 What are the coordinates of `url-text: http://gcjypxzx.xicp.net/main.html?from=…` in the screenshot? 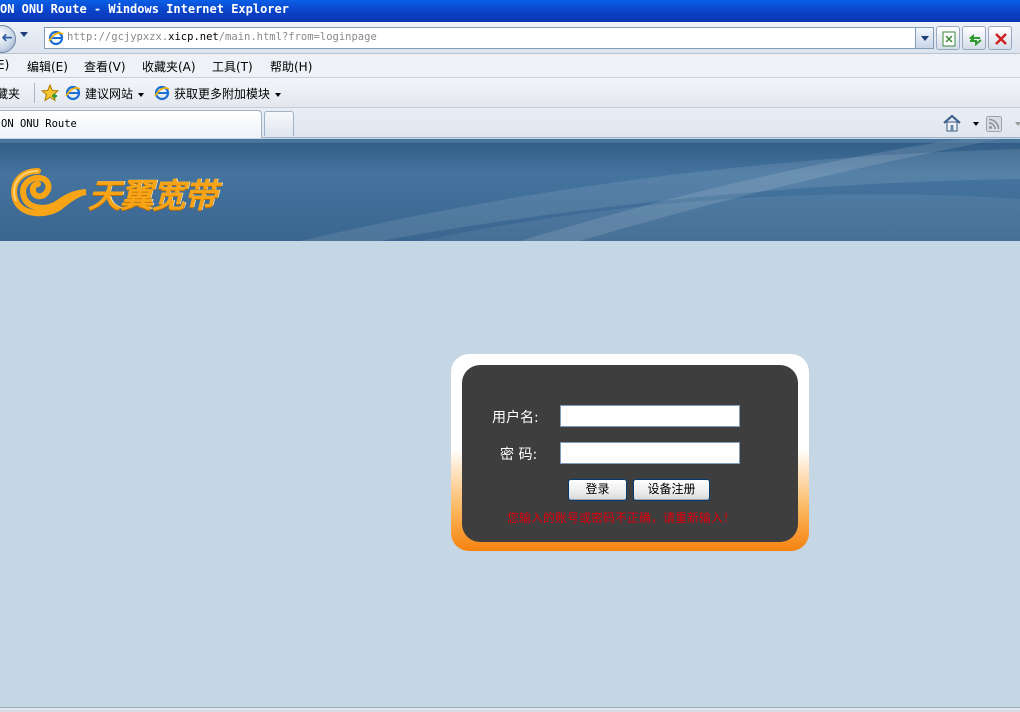 It's located at (222, 37).